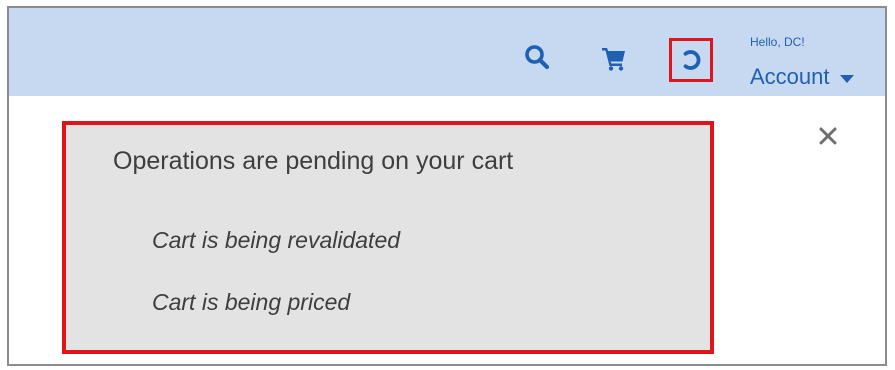  Describe the element at coordinates (846, 77) in the screenshot. I see `caret-down-icon` at that location.